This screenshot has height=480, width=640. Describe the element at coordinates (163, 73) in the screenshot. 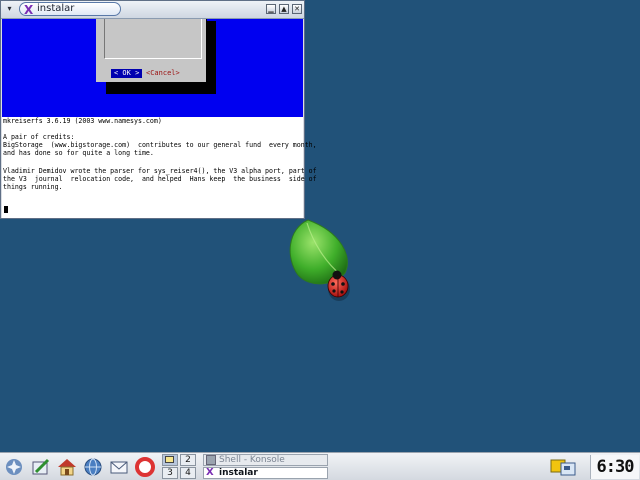

I see `cancel-button: <Cancel>` at that location.